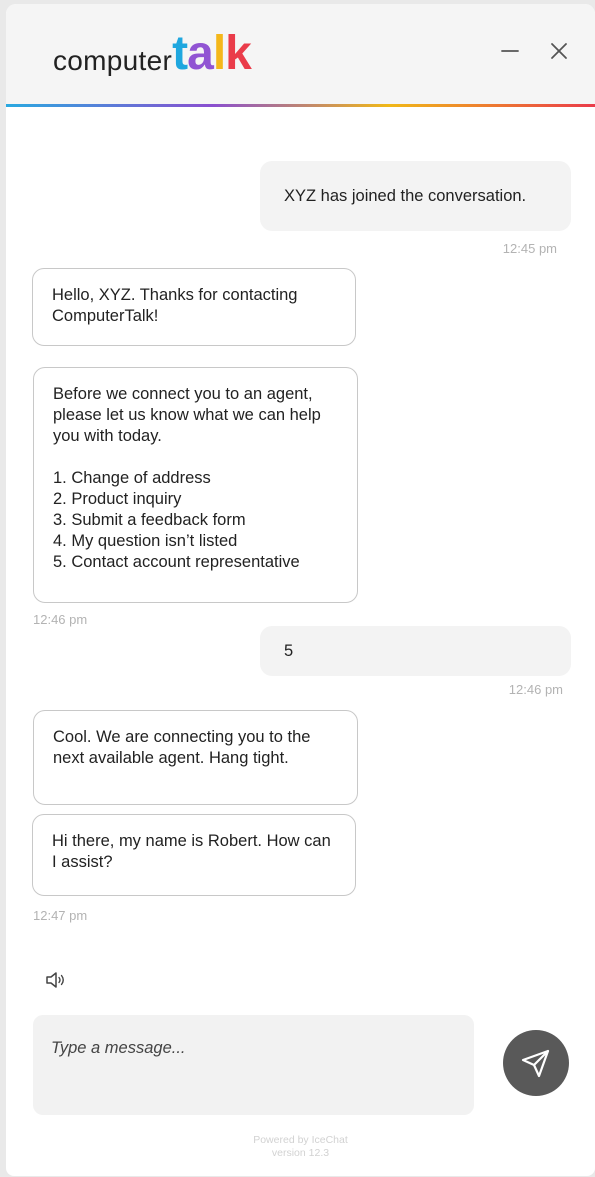 This screenshot has width=595, height=1177. I want to click on minimize-icon, so click(510, 51).